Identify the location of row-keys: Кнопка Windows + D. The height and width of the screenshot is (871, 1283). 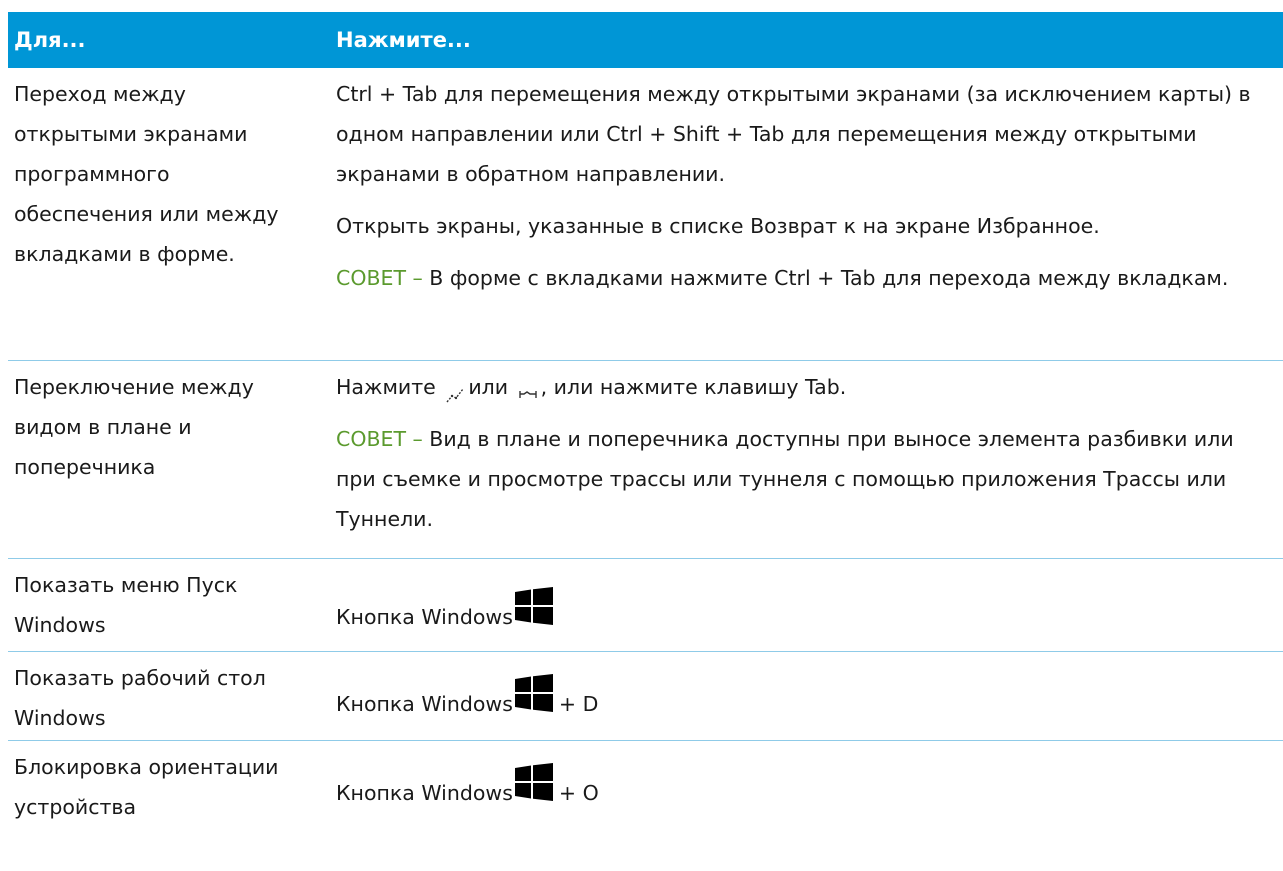
(798, 696).